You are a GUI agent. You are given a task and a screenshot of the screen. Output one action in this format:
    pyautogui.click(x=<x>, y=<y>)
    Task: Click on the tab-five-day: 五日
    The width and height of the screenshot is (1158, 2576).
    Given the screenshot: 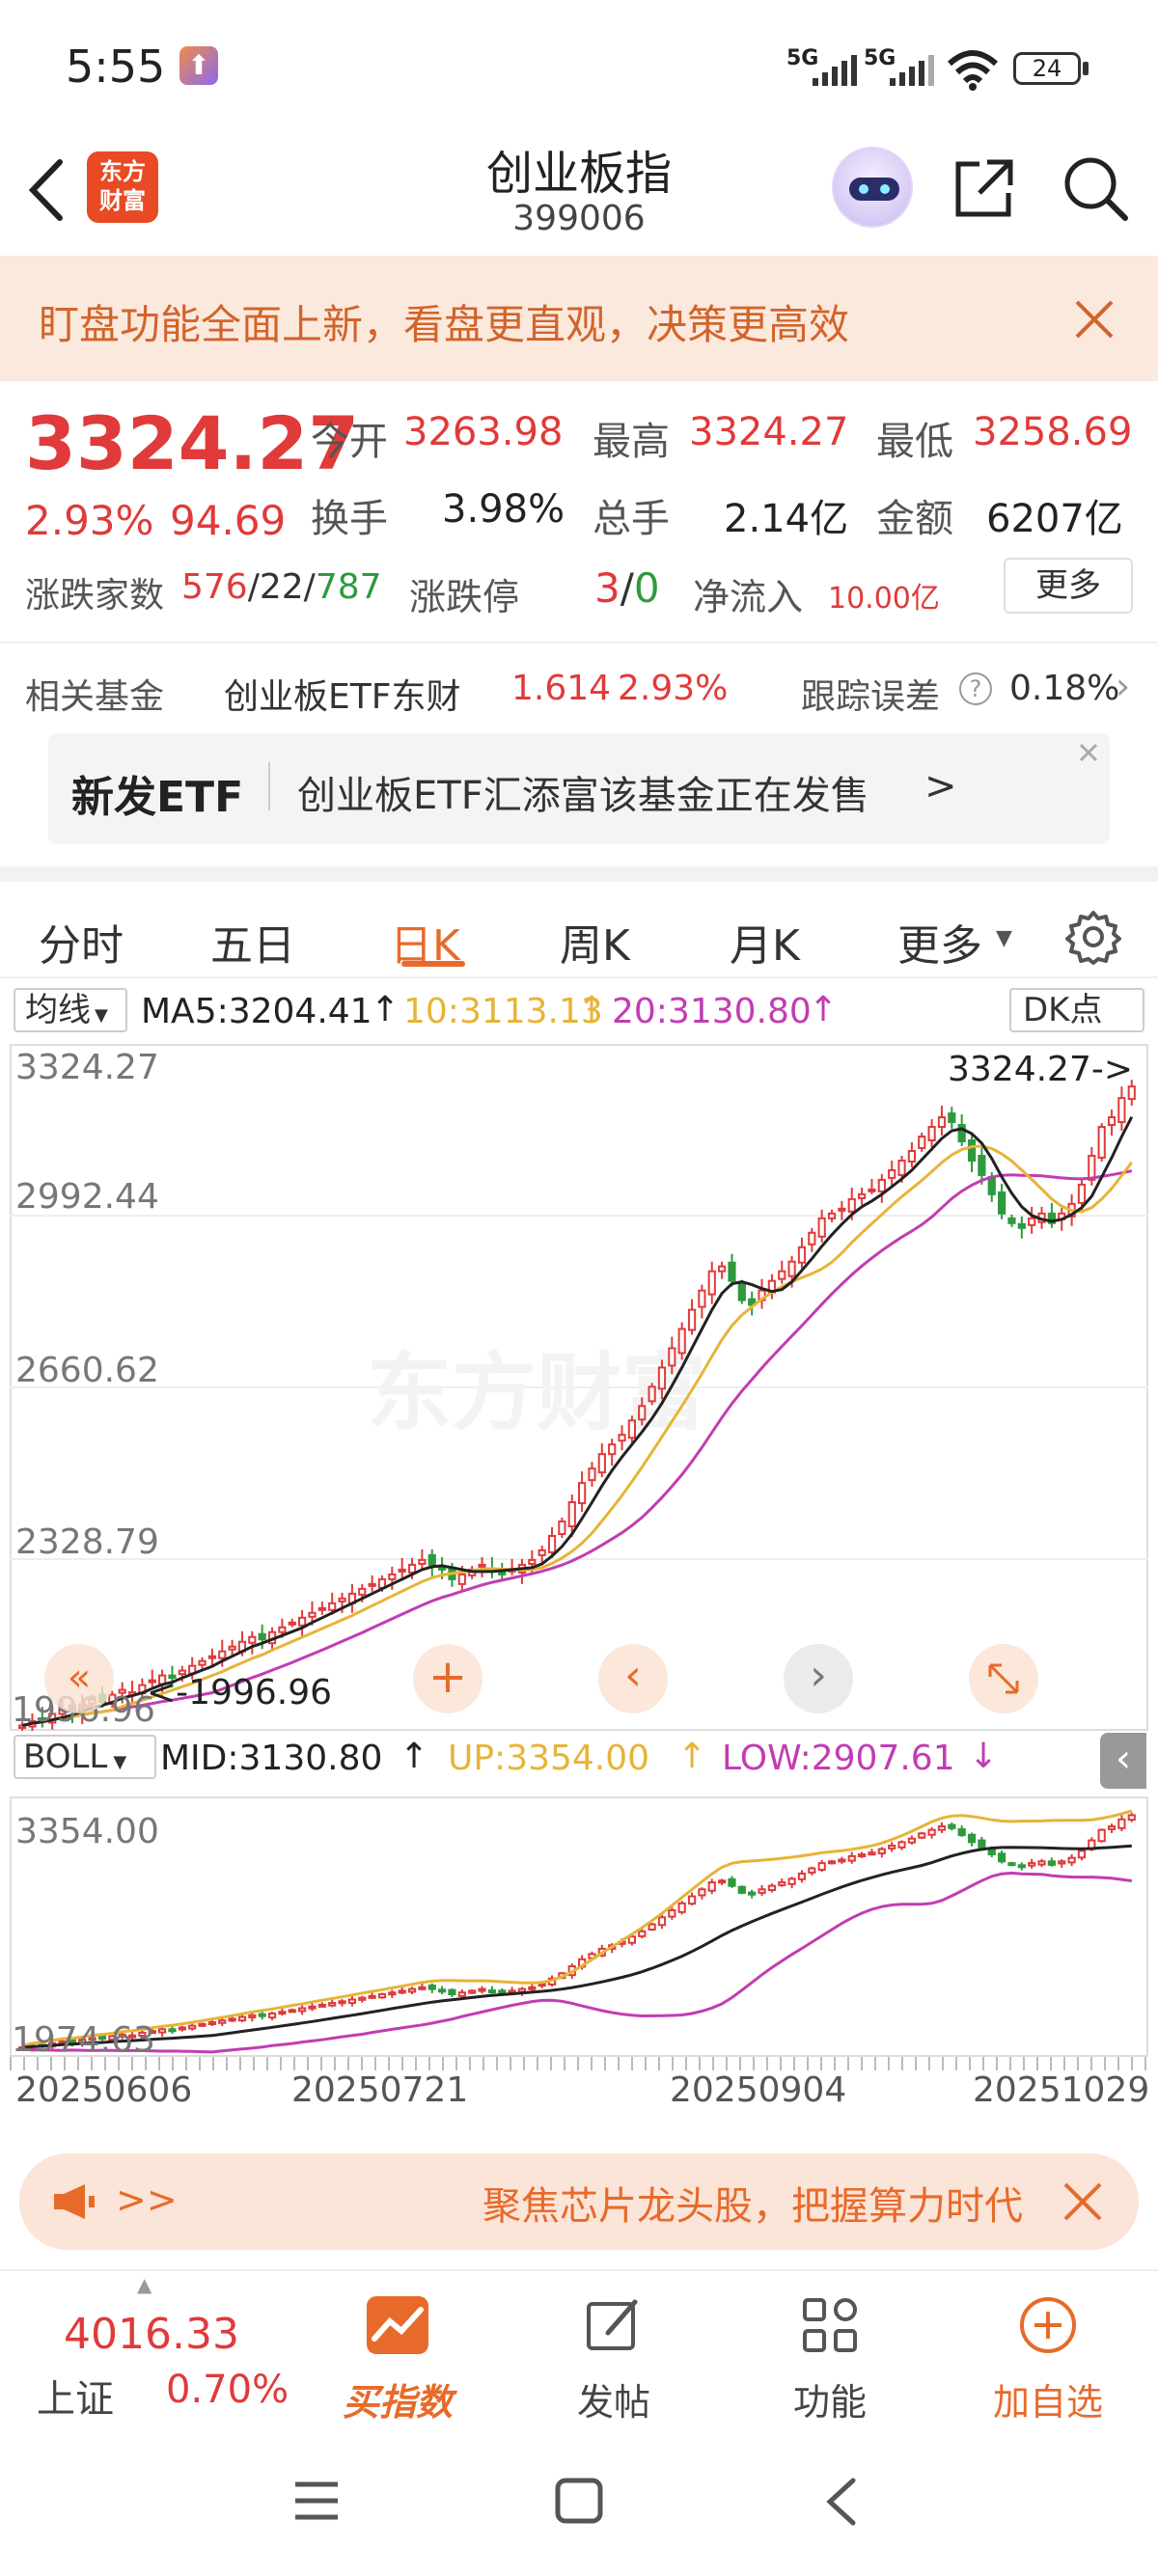 What is the action you would take?
    pyautogui.click(x=252, y=942)
    